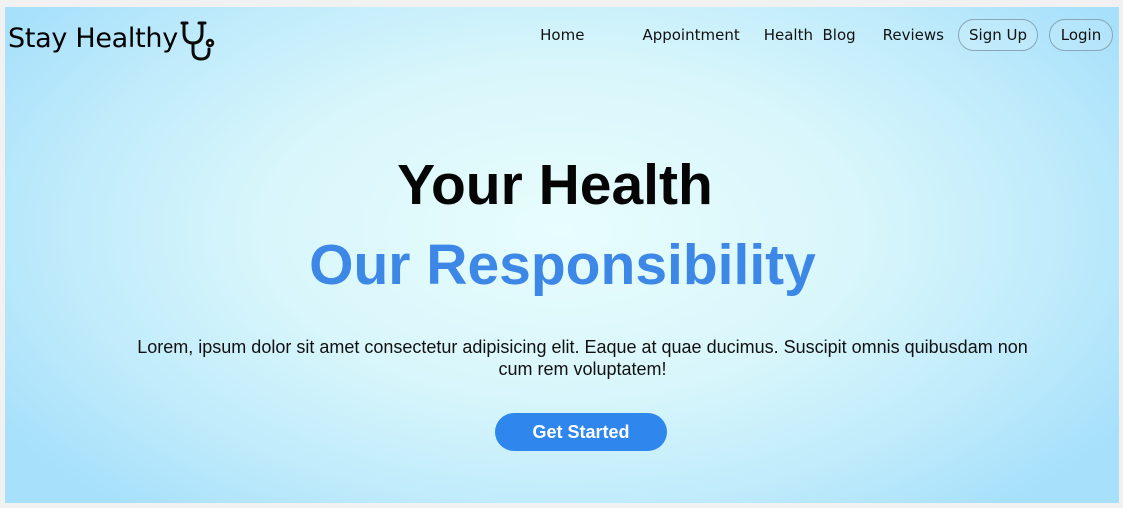 This screenshot has width=1123, height=508. What do you see at coordinates (555, 185) in the screenshot?
I see `hero-title-line1: Your Health` at bounding box center [555, 185].